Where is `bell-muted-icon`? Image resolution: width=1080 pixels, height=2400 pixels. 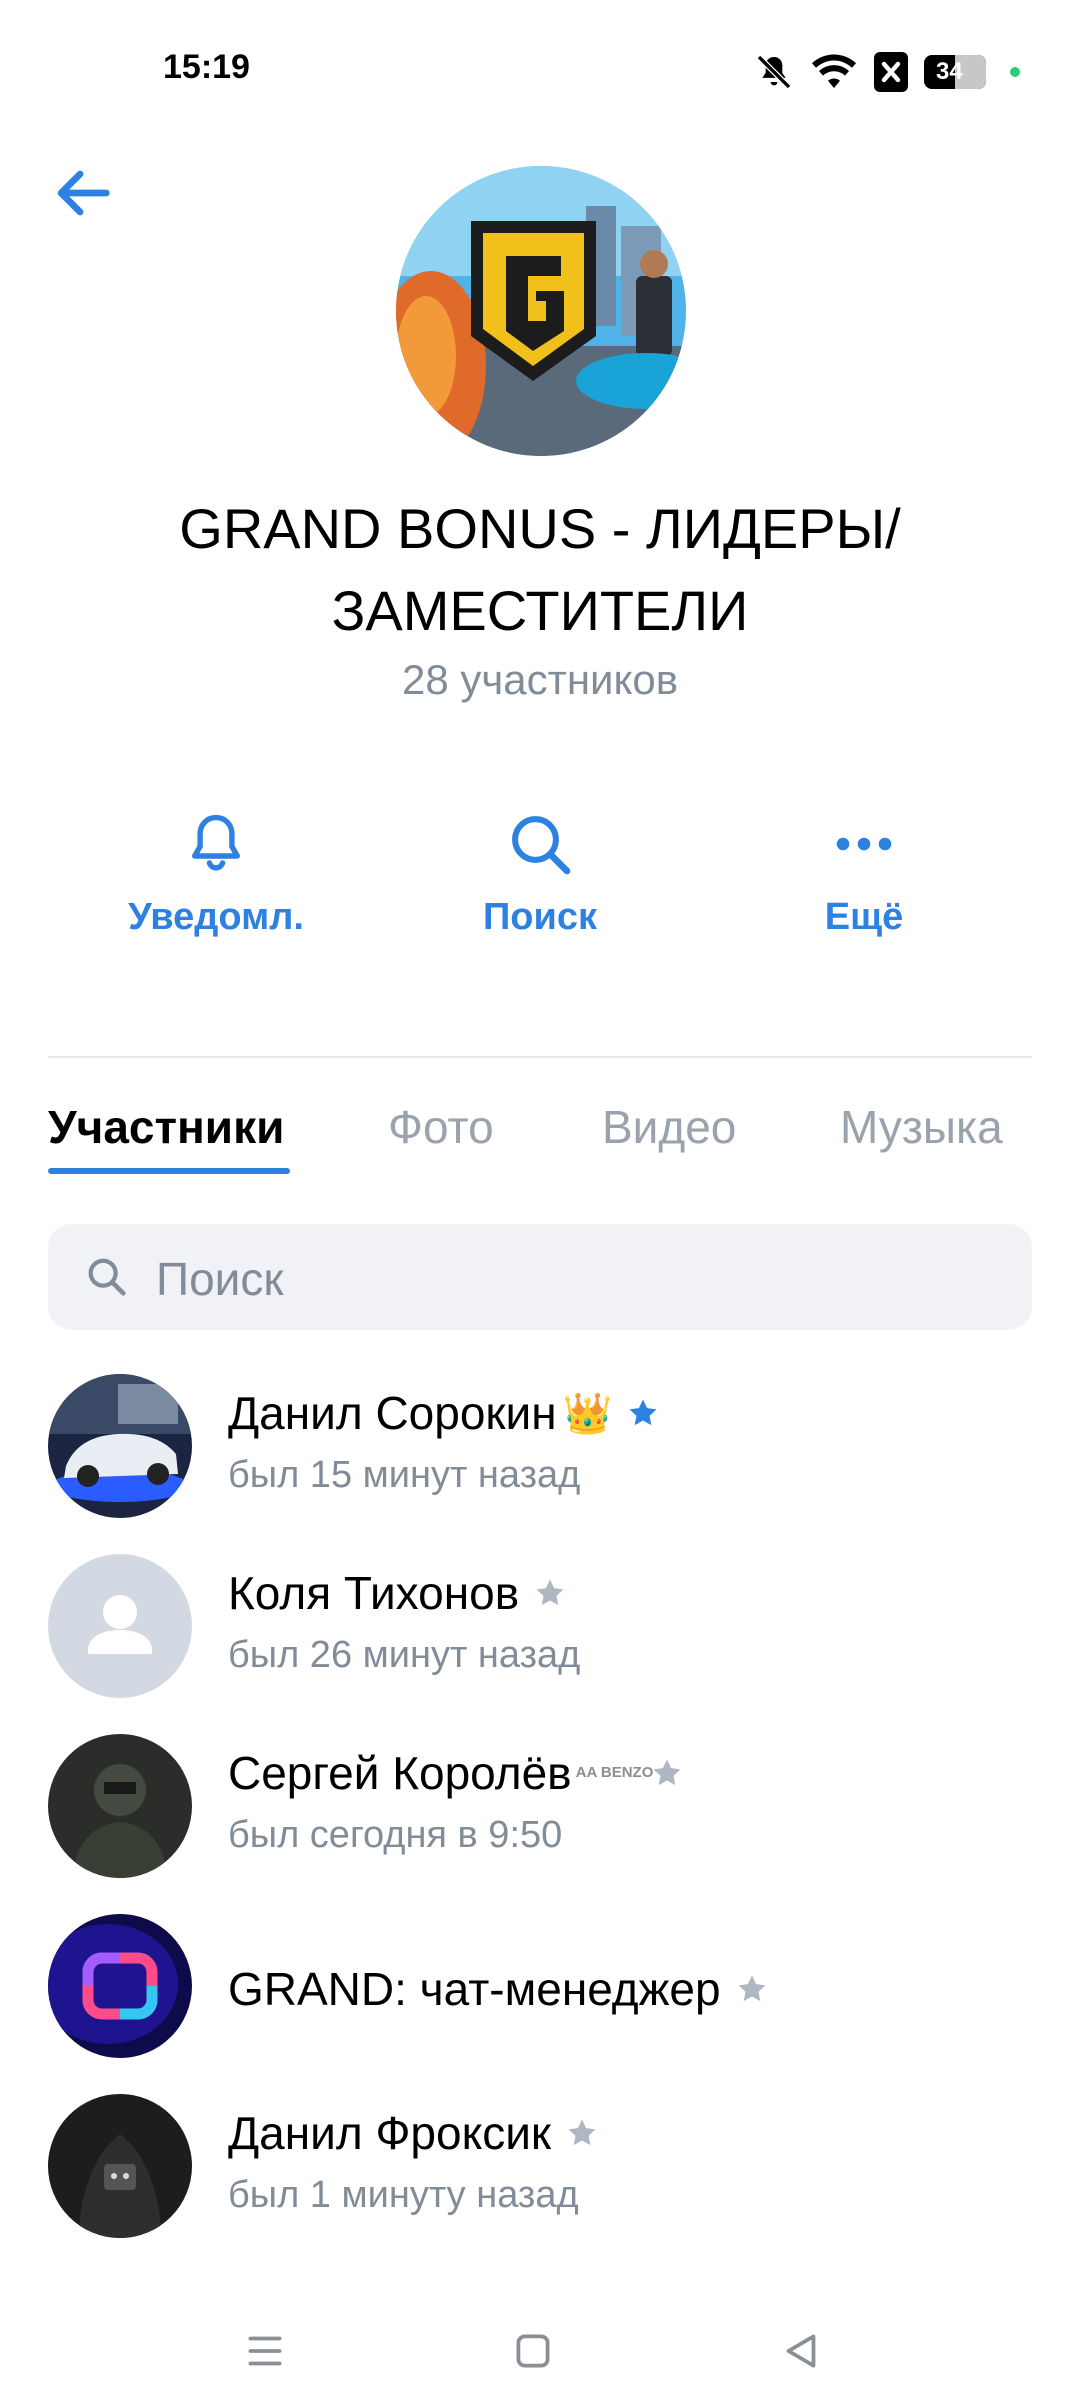
bell-muted-icon is located at coordinates (774, 72).